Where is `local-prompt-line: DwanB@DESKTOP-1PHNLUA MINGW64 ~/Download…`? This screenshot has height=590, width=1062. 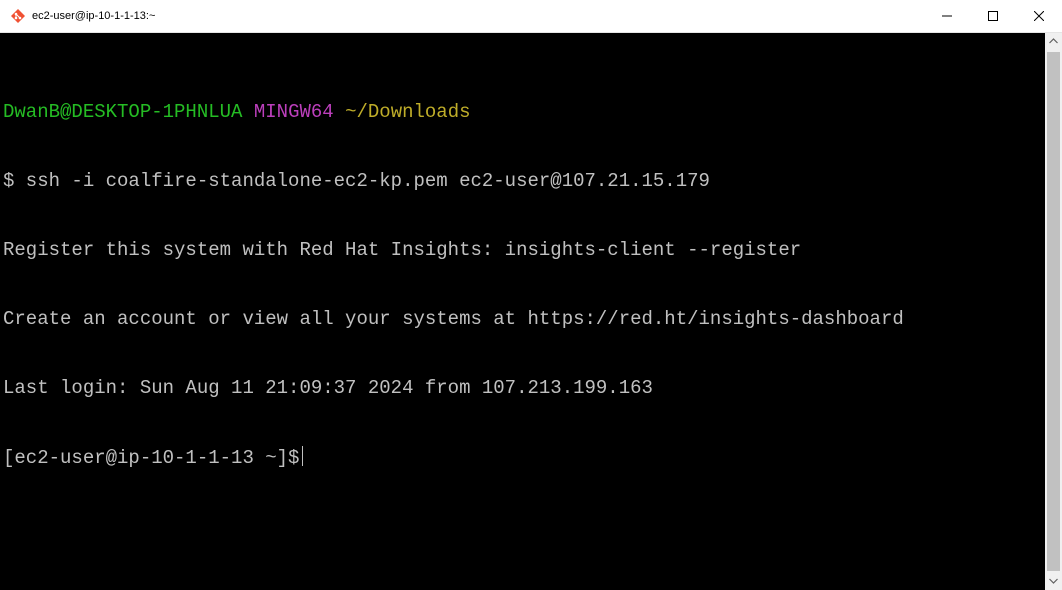
local-prompt-line: DwanB@DESKTOP-1PHNLUA MINGW64 ~/Download… is located at coordinates (453, 112).